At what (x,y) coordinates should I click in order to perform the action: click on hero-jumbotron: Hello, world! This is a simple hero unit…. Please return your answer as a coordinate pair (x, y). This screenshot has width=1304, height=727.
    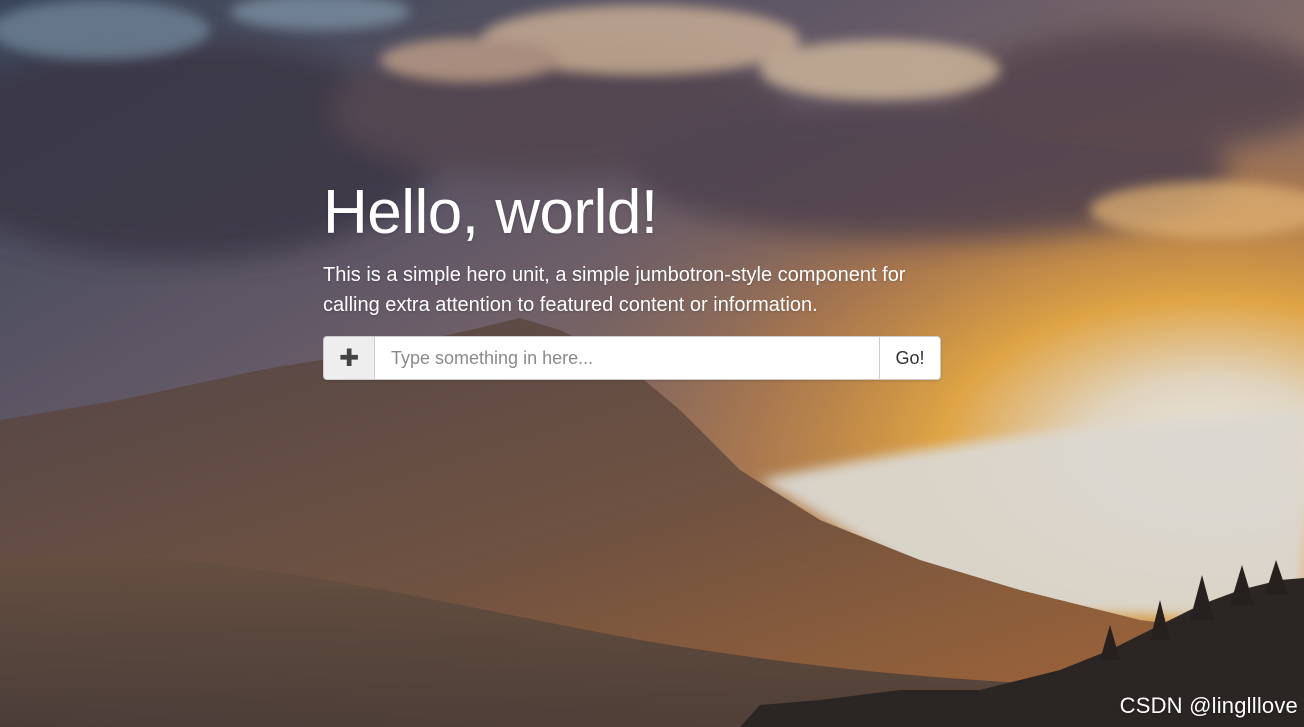
    Looking at the image, I should click on (643, 279).